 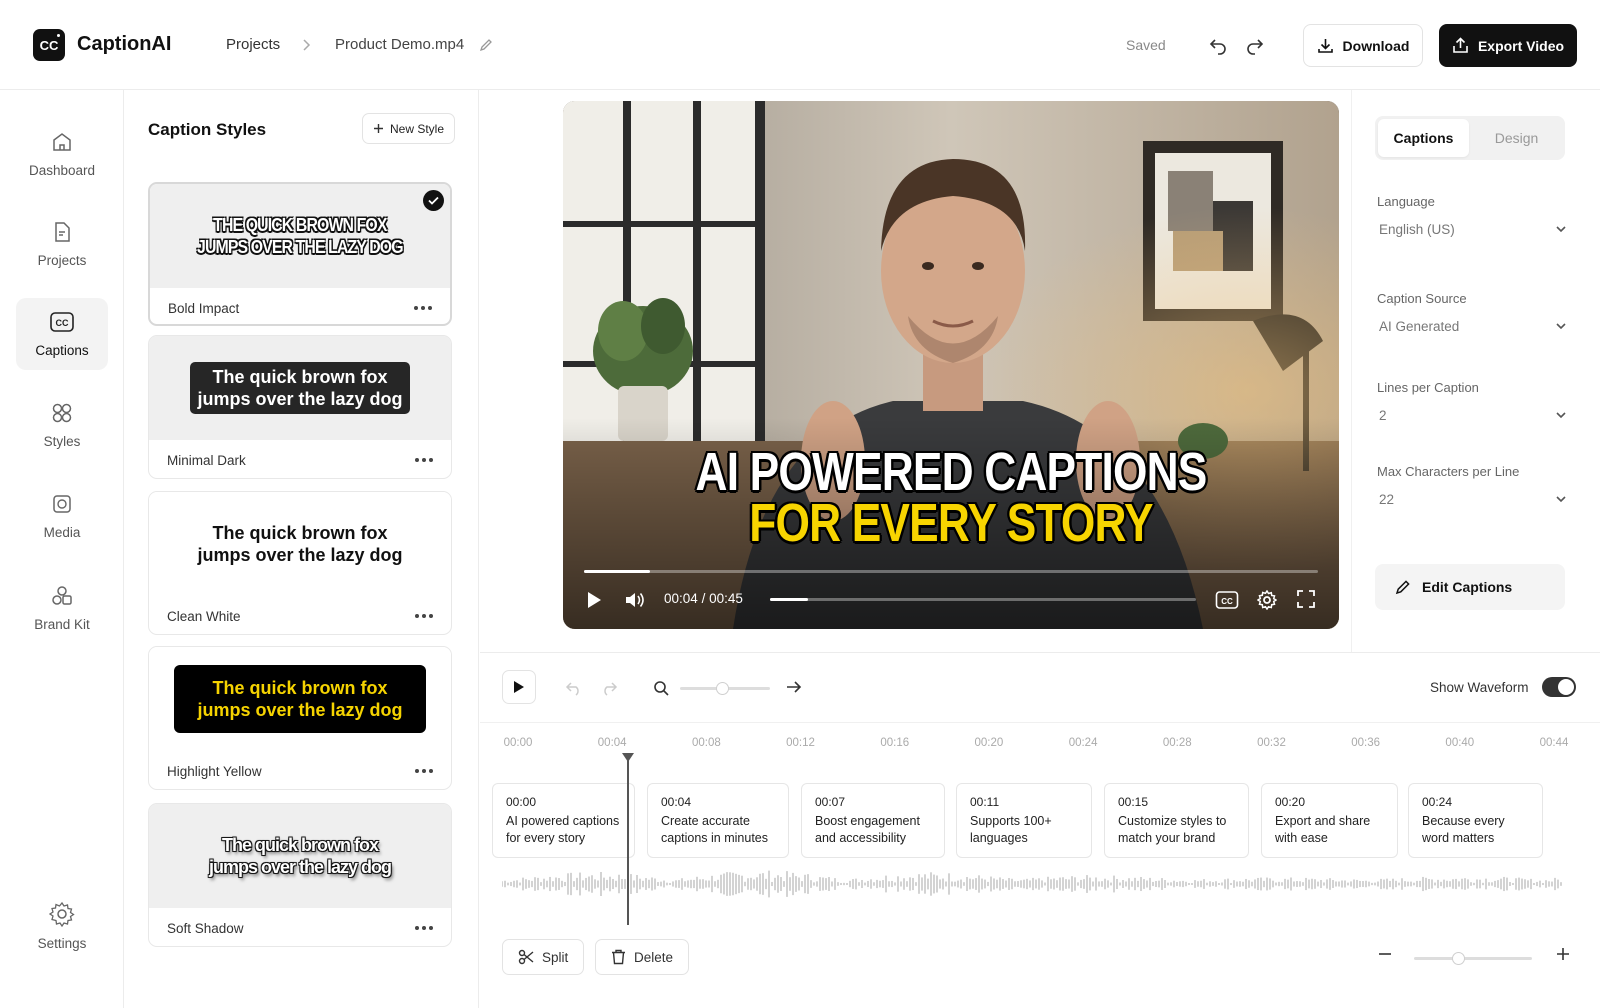 I want to click on split-button: Split, so click(x=543, y=957).